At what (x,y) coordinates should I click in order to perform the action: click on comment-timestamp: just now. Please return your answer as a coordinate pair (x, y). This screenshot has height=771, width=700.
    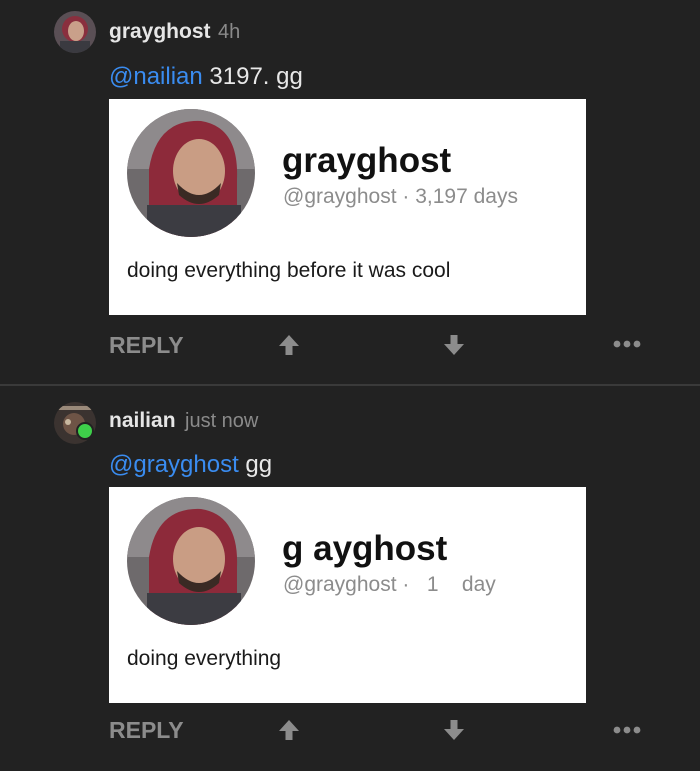
    Looking at the image, I should click on (222, 421).